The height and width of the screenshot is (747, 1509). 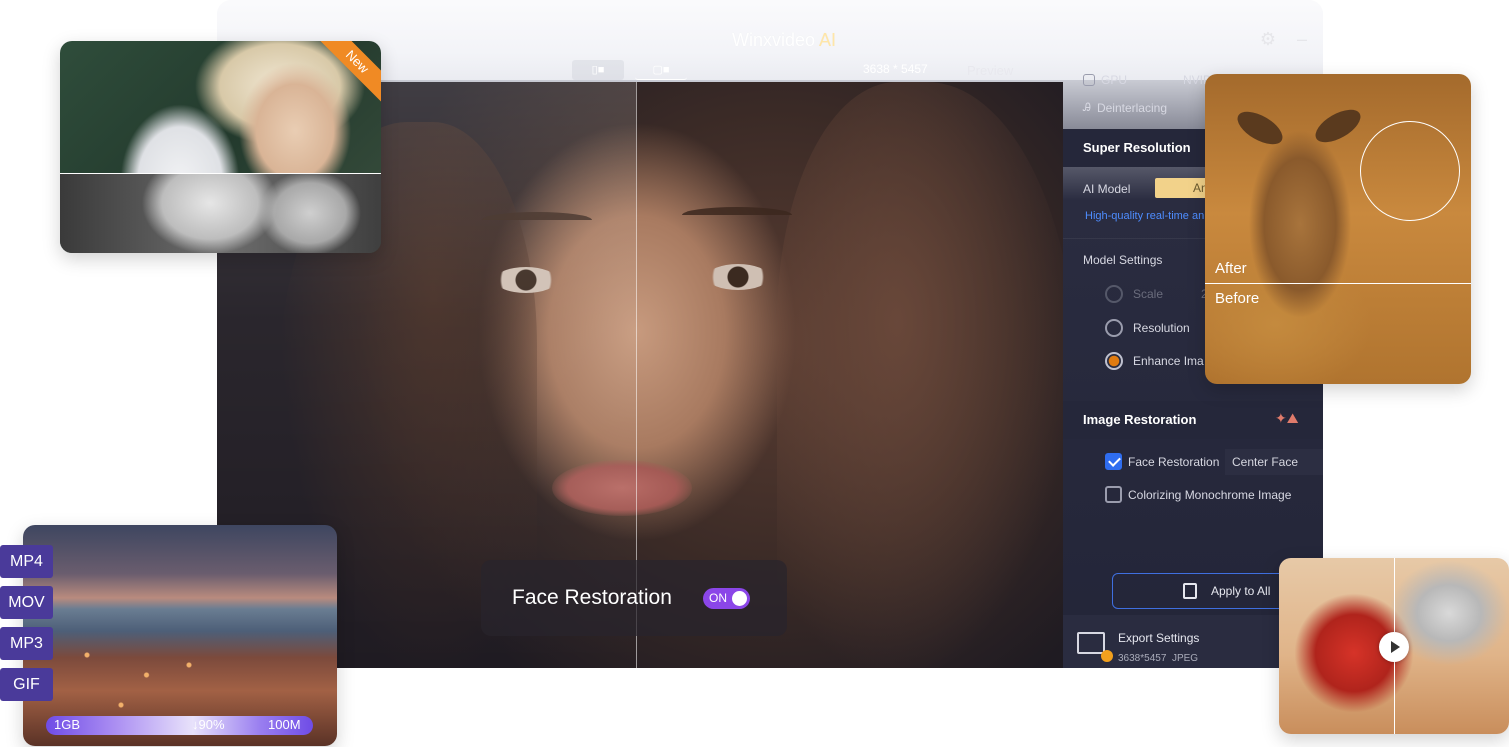 What do you see at coordinates (1142, 658) in the screenshot?
I see `export-resolution: 3638*5457` at bounding box center [1142, 658].